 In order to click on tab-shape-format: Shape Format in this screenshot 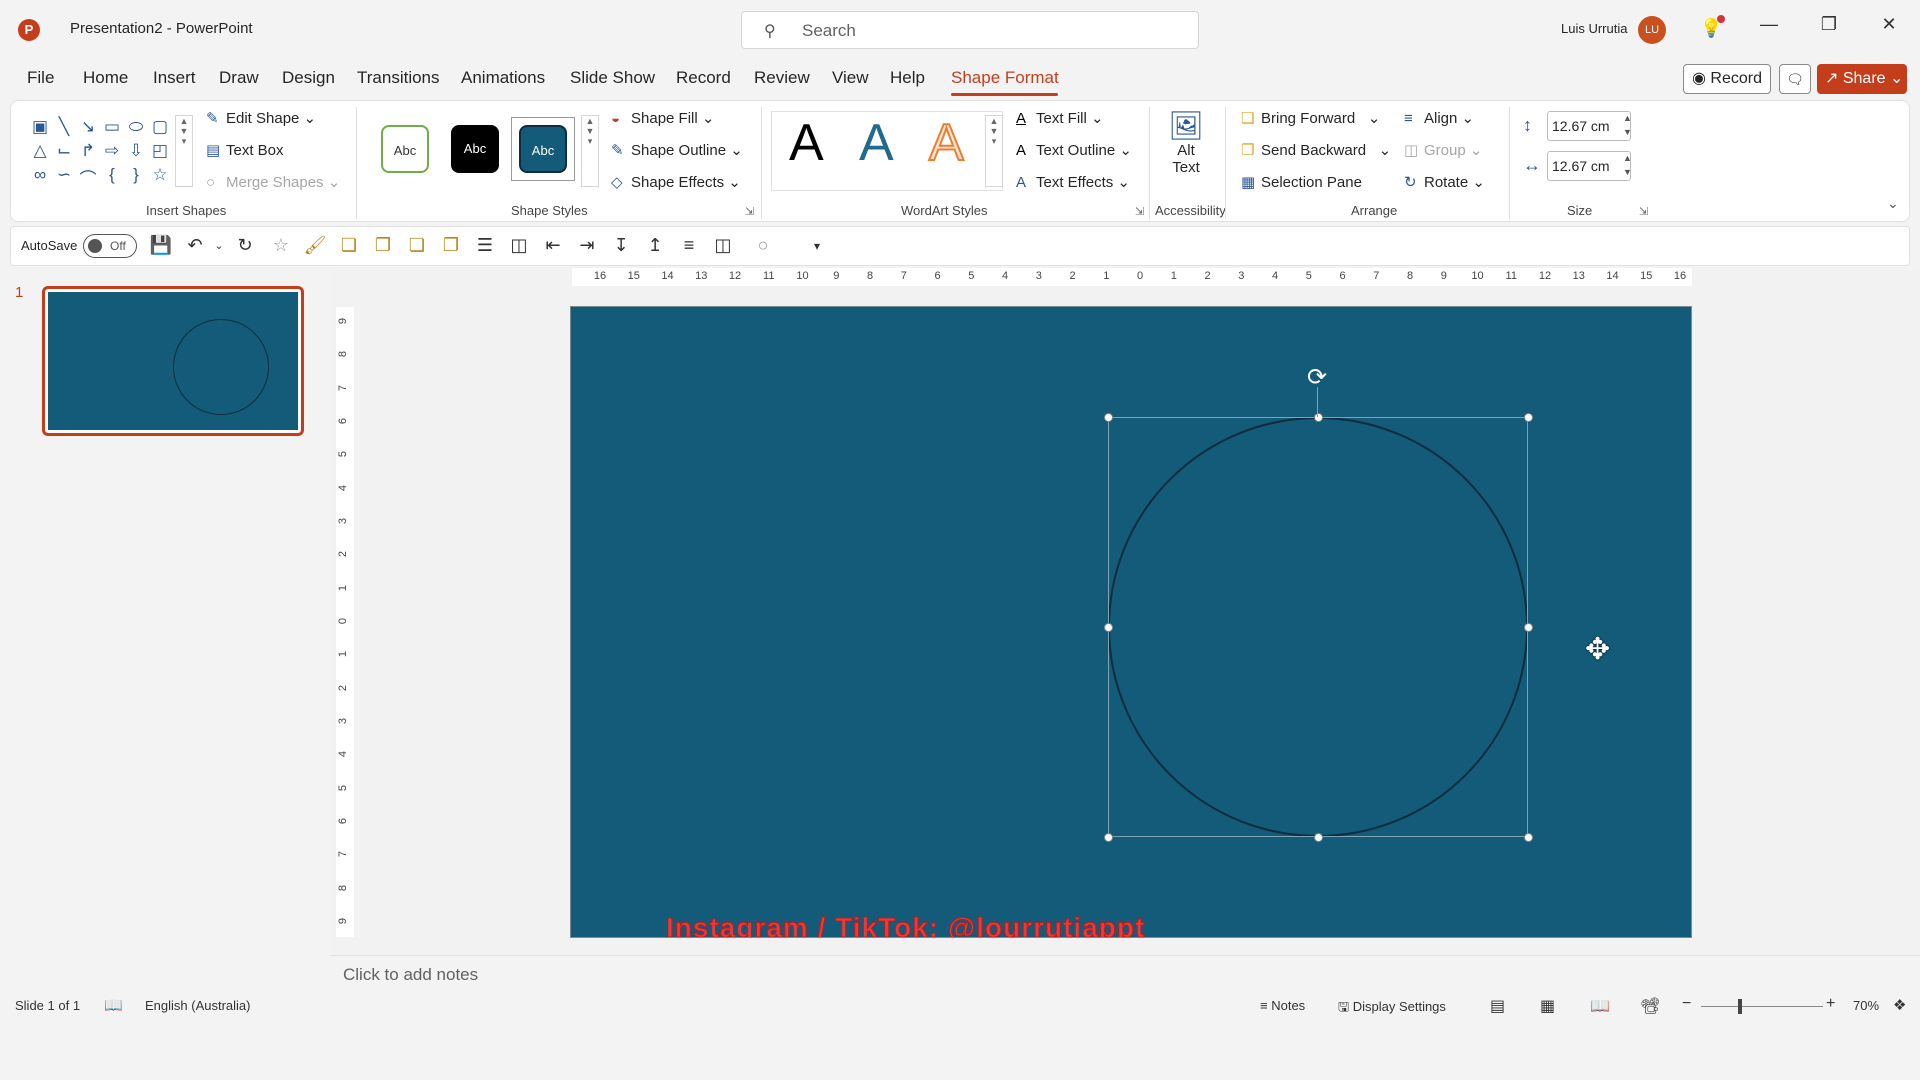, I will do `click(1005, 78)`.